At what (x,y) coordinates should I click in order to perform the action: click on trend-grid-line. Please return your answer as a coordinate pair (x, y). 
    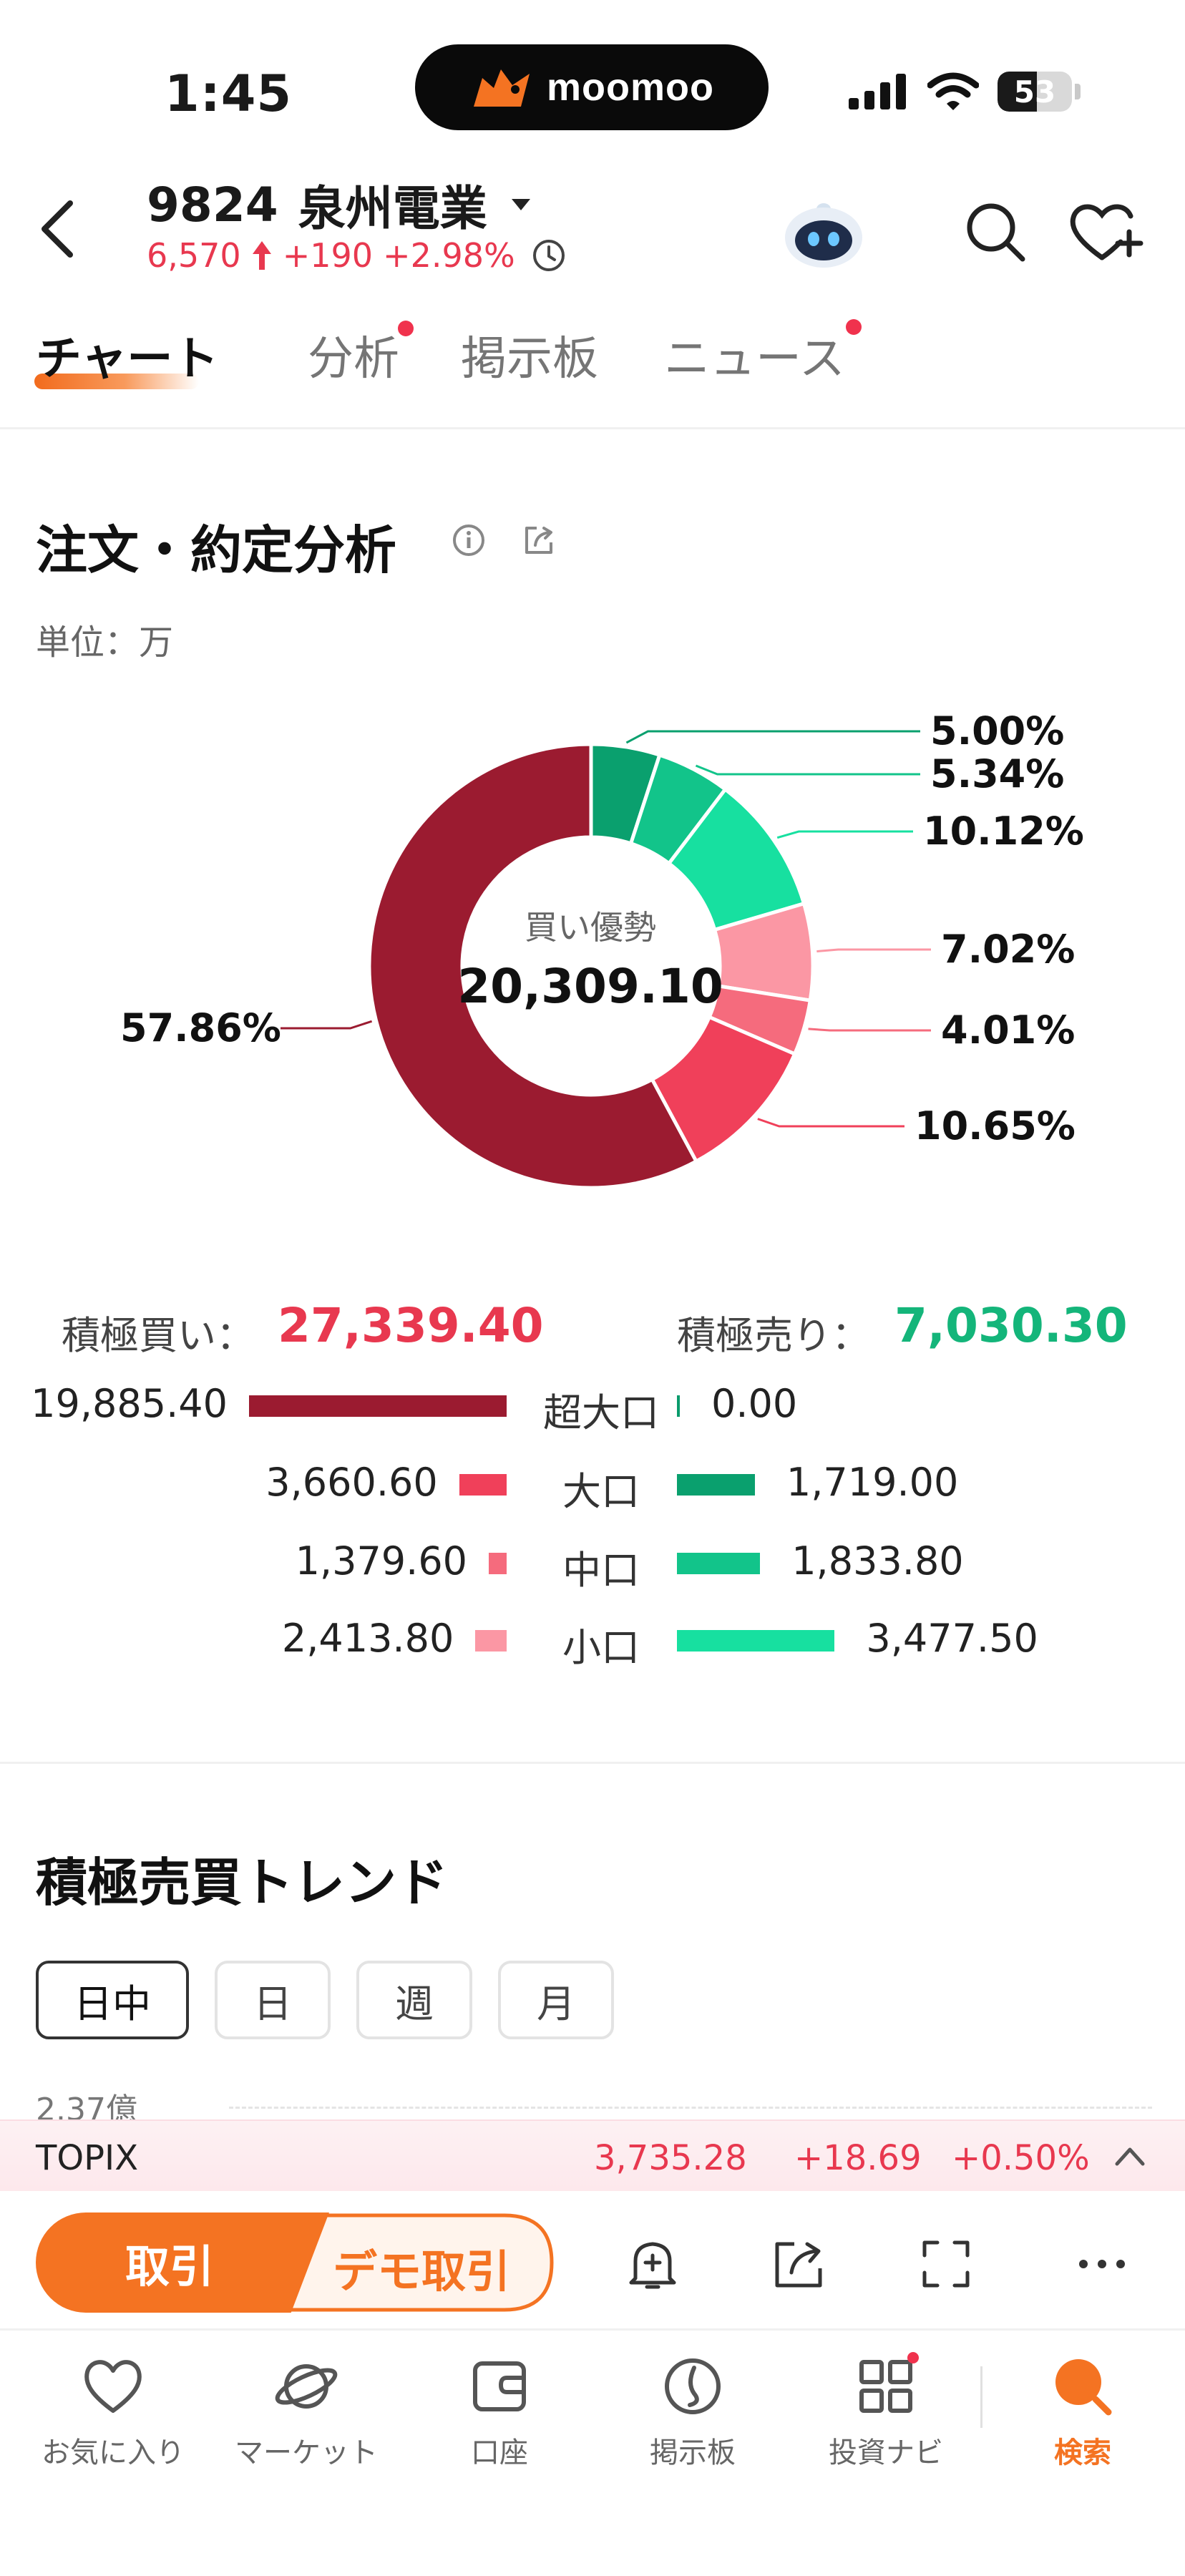
    Looking at the image, I should click on (690, 2108).